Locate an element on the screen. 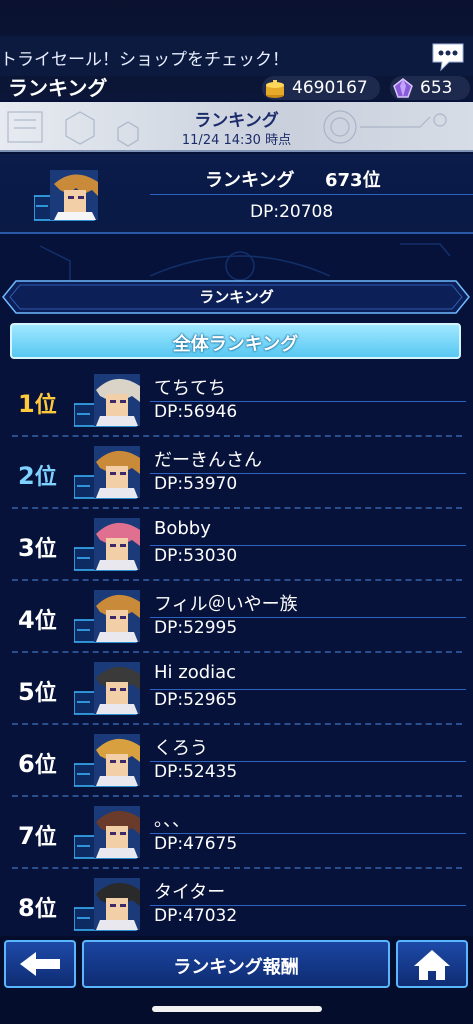 Image resolution: width=473 pixels, height=1024 pixels. player-name: だーきんさん is located at coordinates (208, 460).